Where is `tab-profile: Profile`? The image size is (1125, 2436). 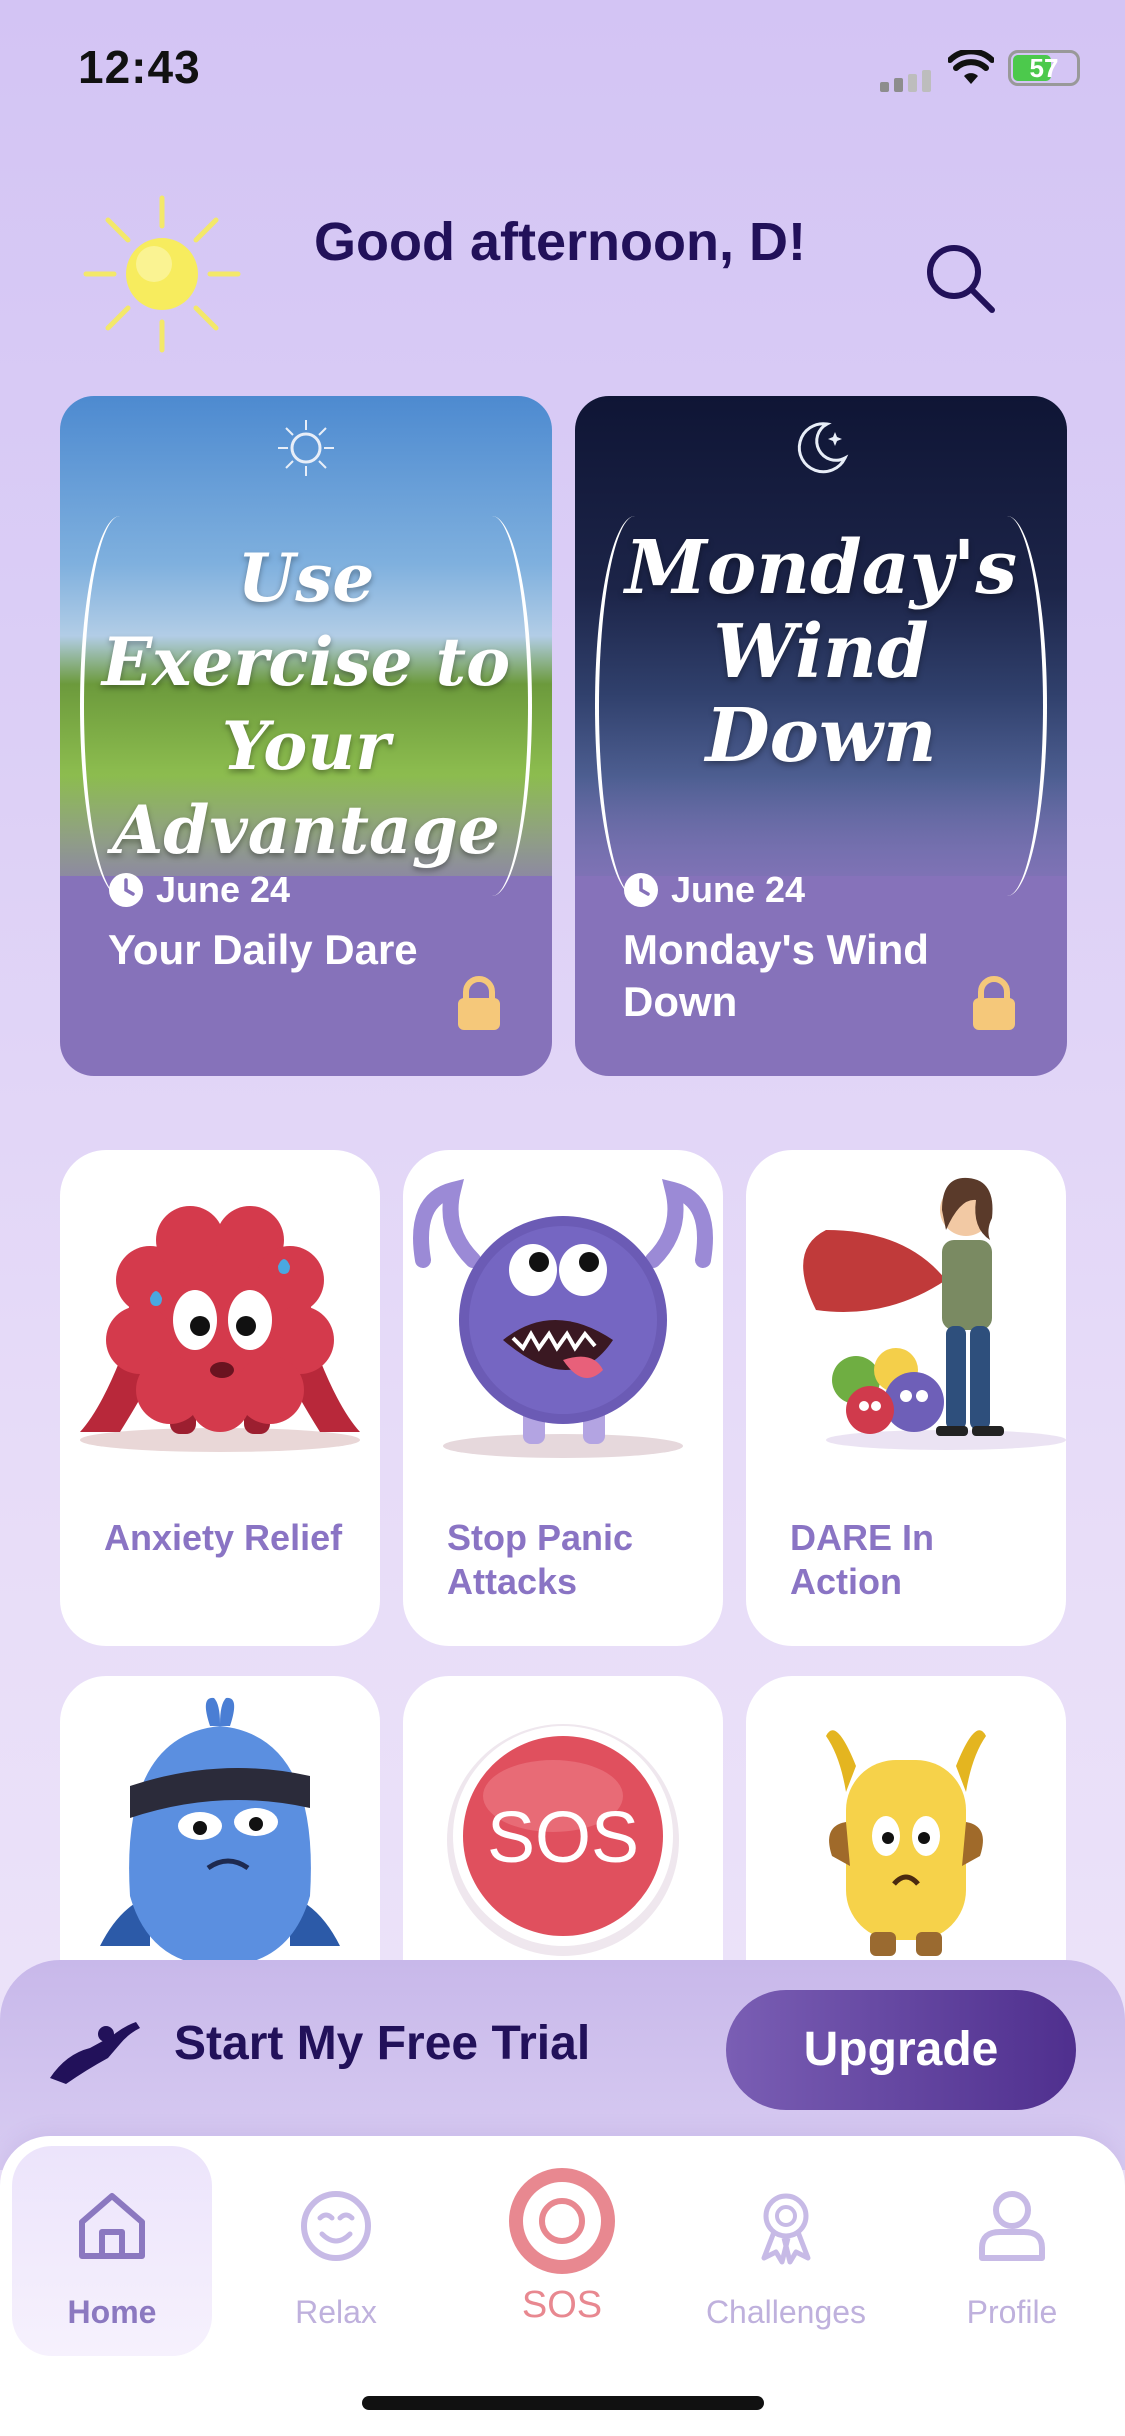 tab-profile: Profile is located at coordinates (1012, 2251).